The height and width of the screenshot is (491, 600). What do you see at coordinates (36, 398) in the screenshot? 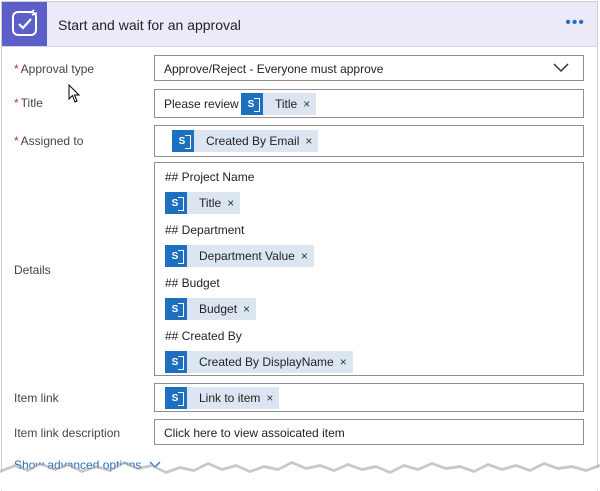
I see `item-link-label: Item link` at bounding box center [36, 398].